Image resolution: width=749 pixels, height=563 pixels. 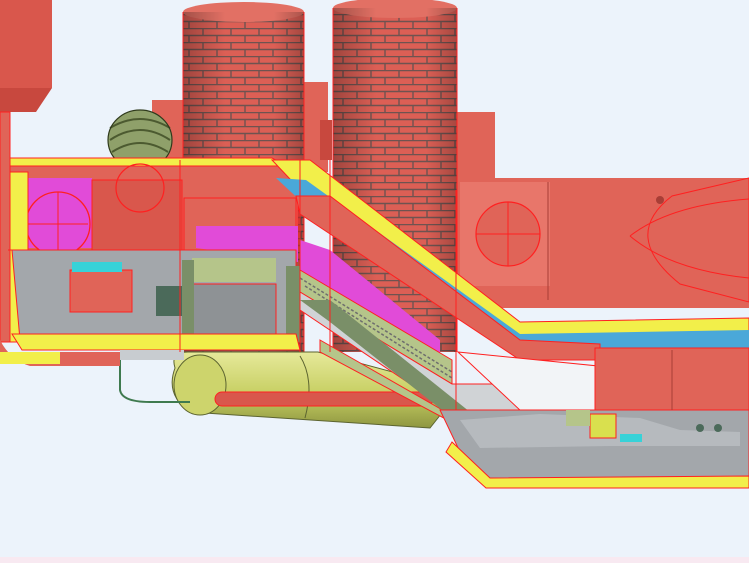 What do you see at coordinates (101, 291) in the screenshot?
I see `equipment-room-red` at bounding box center [101, 291].